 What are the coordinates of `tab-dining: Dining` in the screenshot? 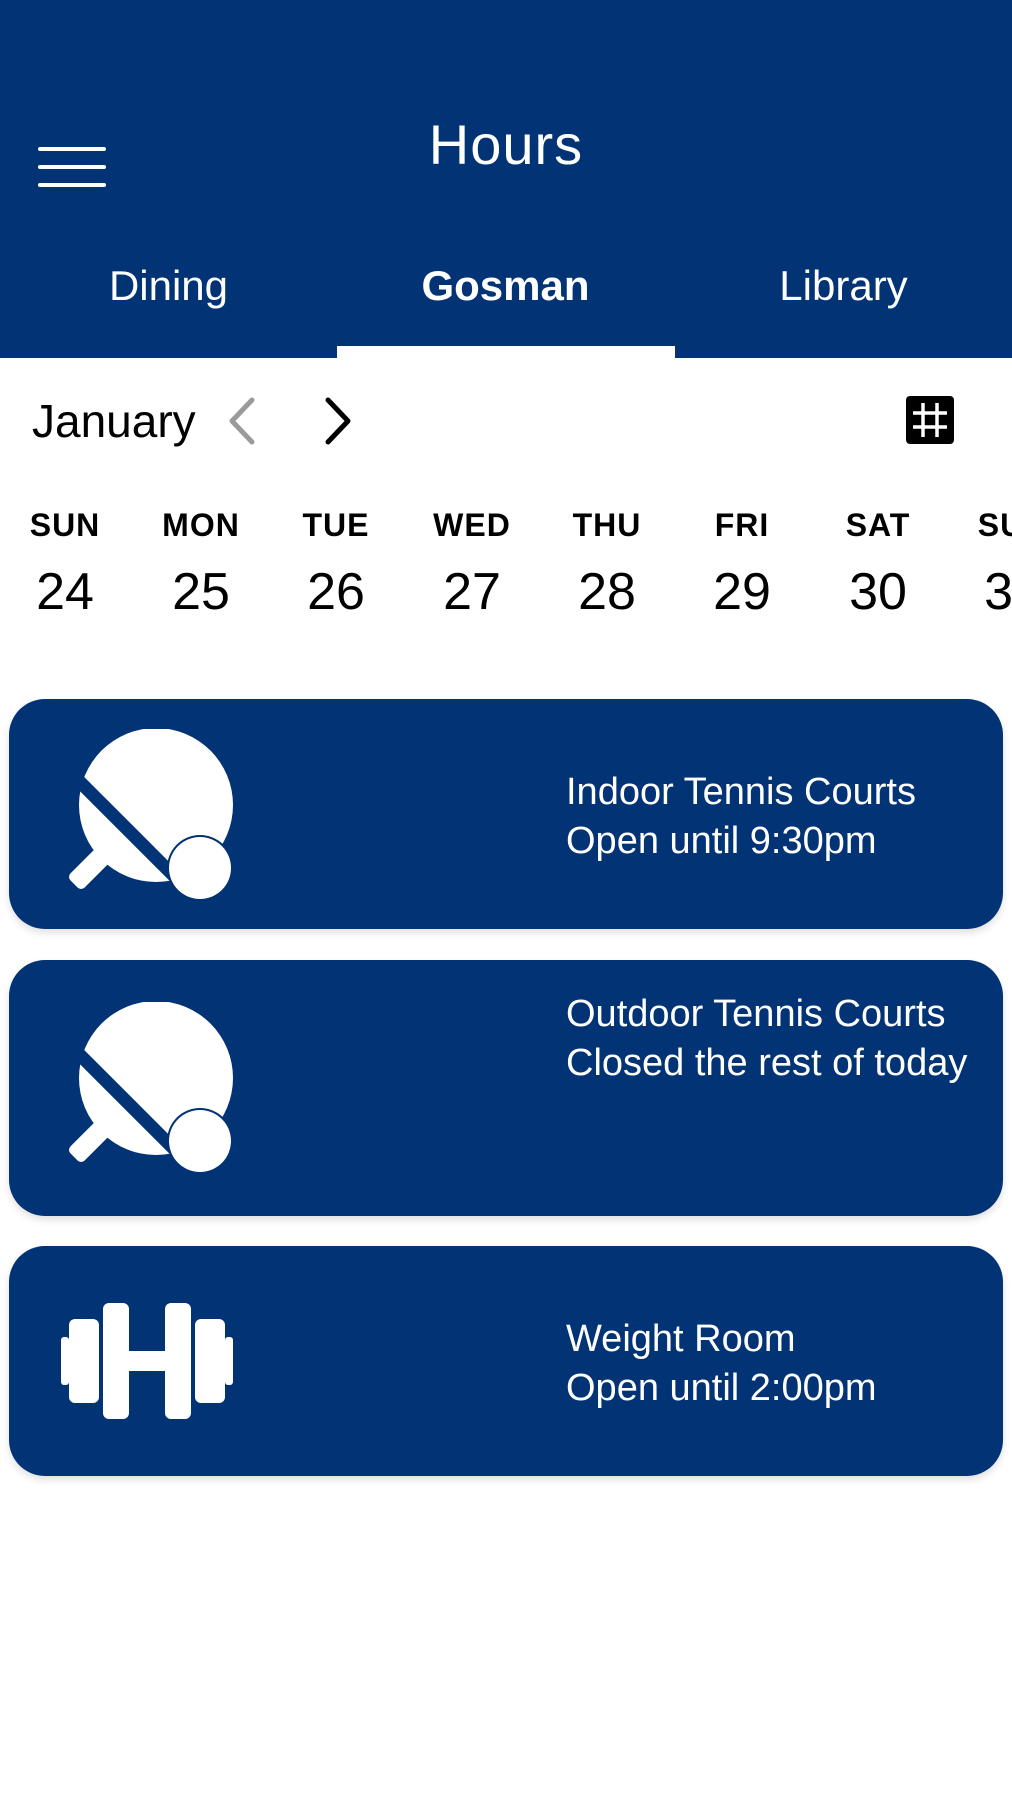 It's located at (168, 290).